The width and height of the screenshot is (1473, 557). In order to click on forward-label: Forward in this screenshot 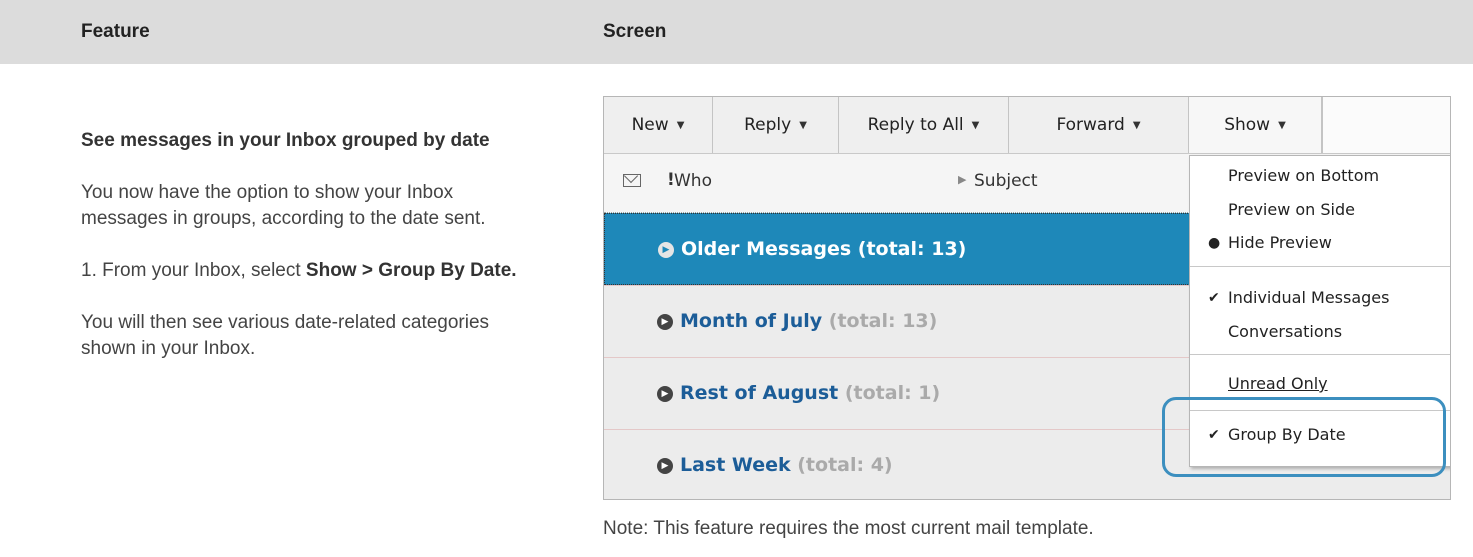, I will do `click(1090, 125)`.